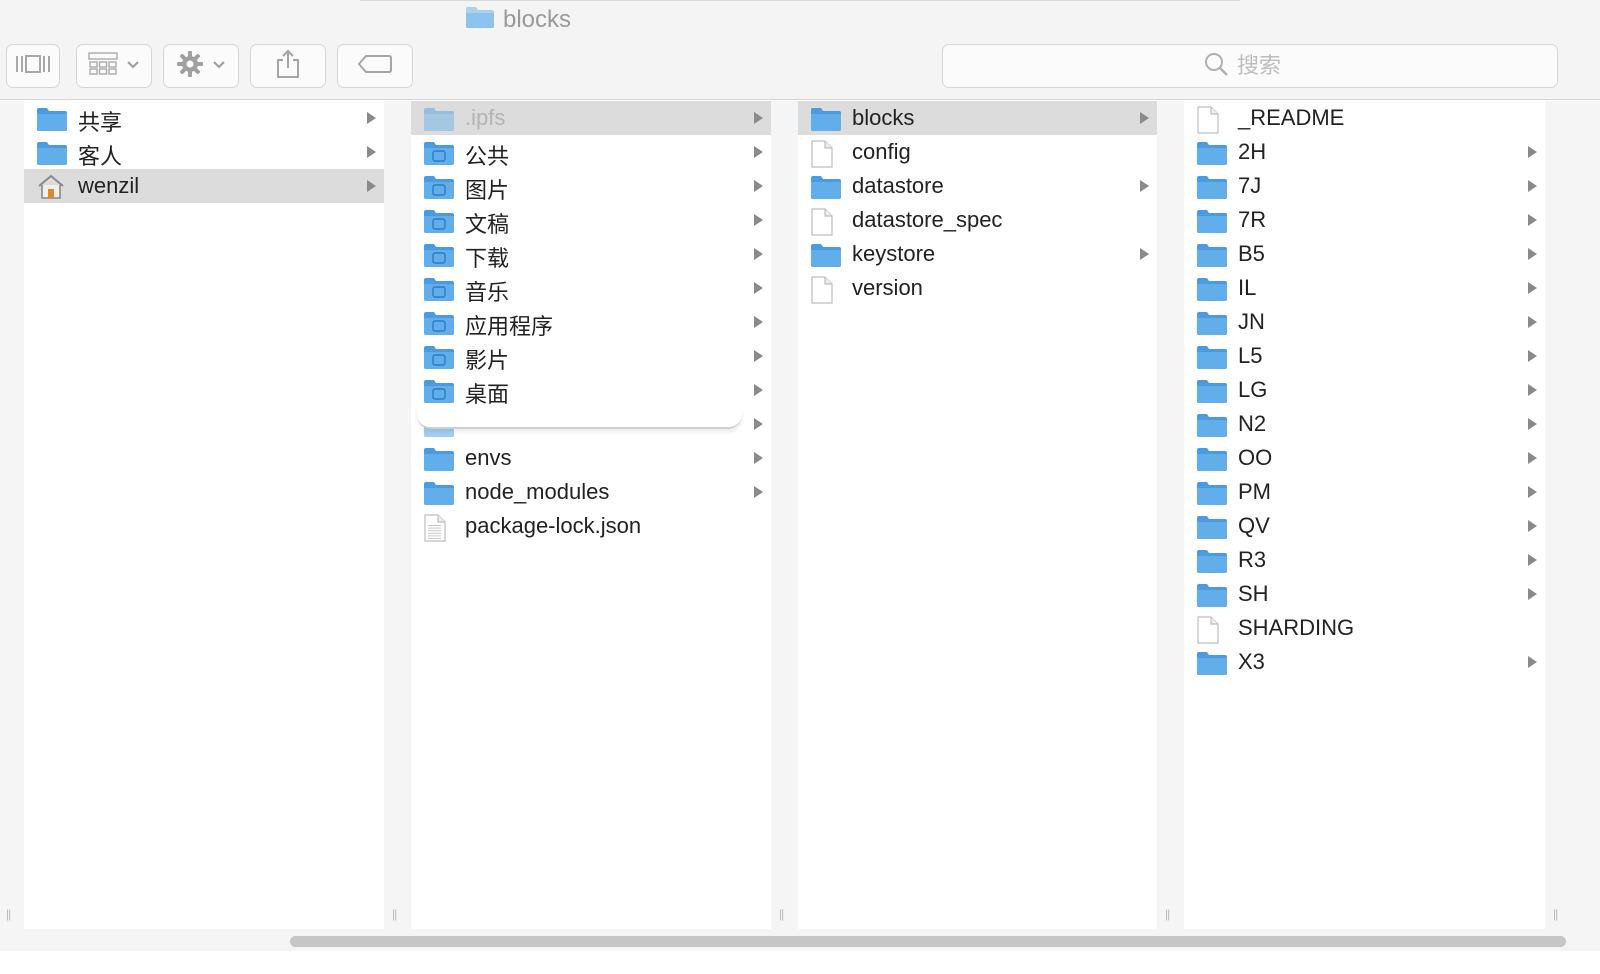 The width and height of the screenshot is (1600, 974). What do you see at coordinates (1364, 288) in the screenshot?
I see `folder-row: IL` at bounding box center [1364, 288].